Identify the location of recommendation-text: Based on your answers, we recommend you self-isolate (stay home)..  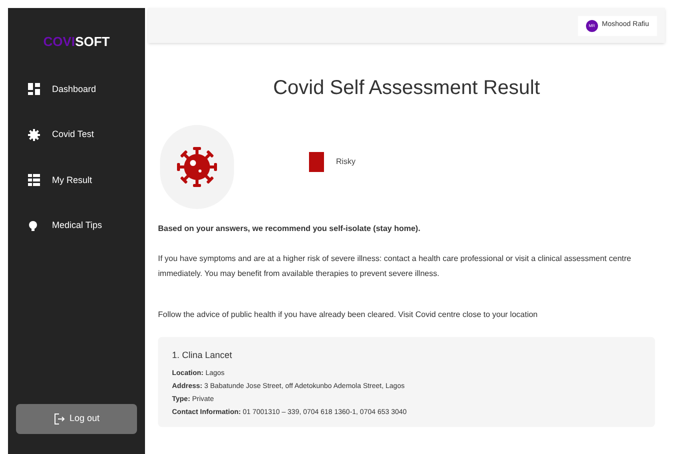
(290, 229).